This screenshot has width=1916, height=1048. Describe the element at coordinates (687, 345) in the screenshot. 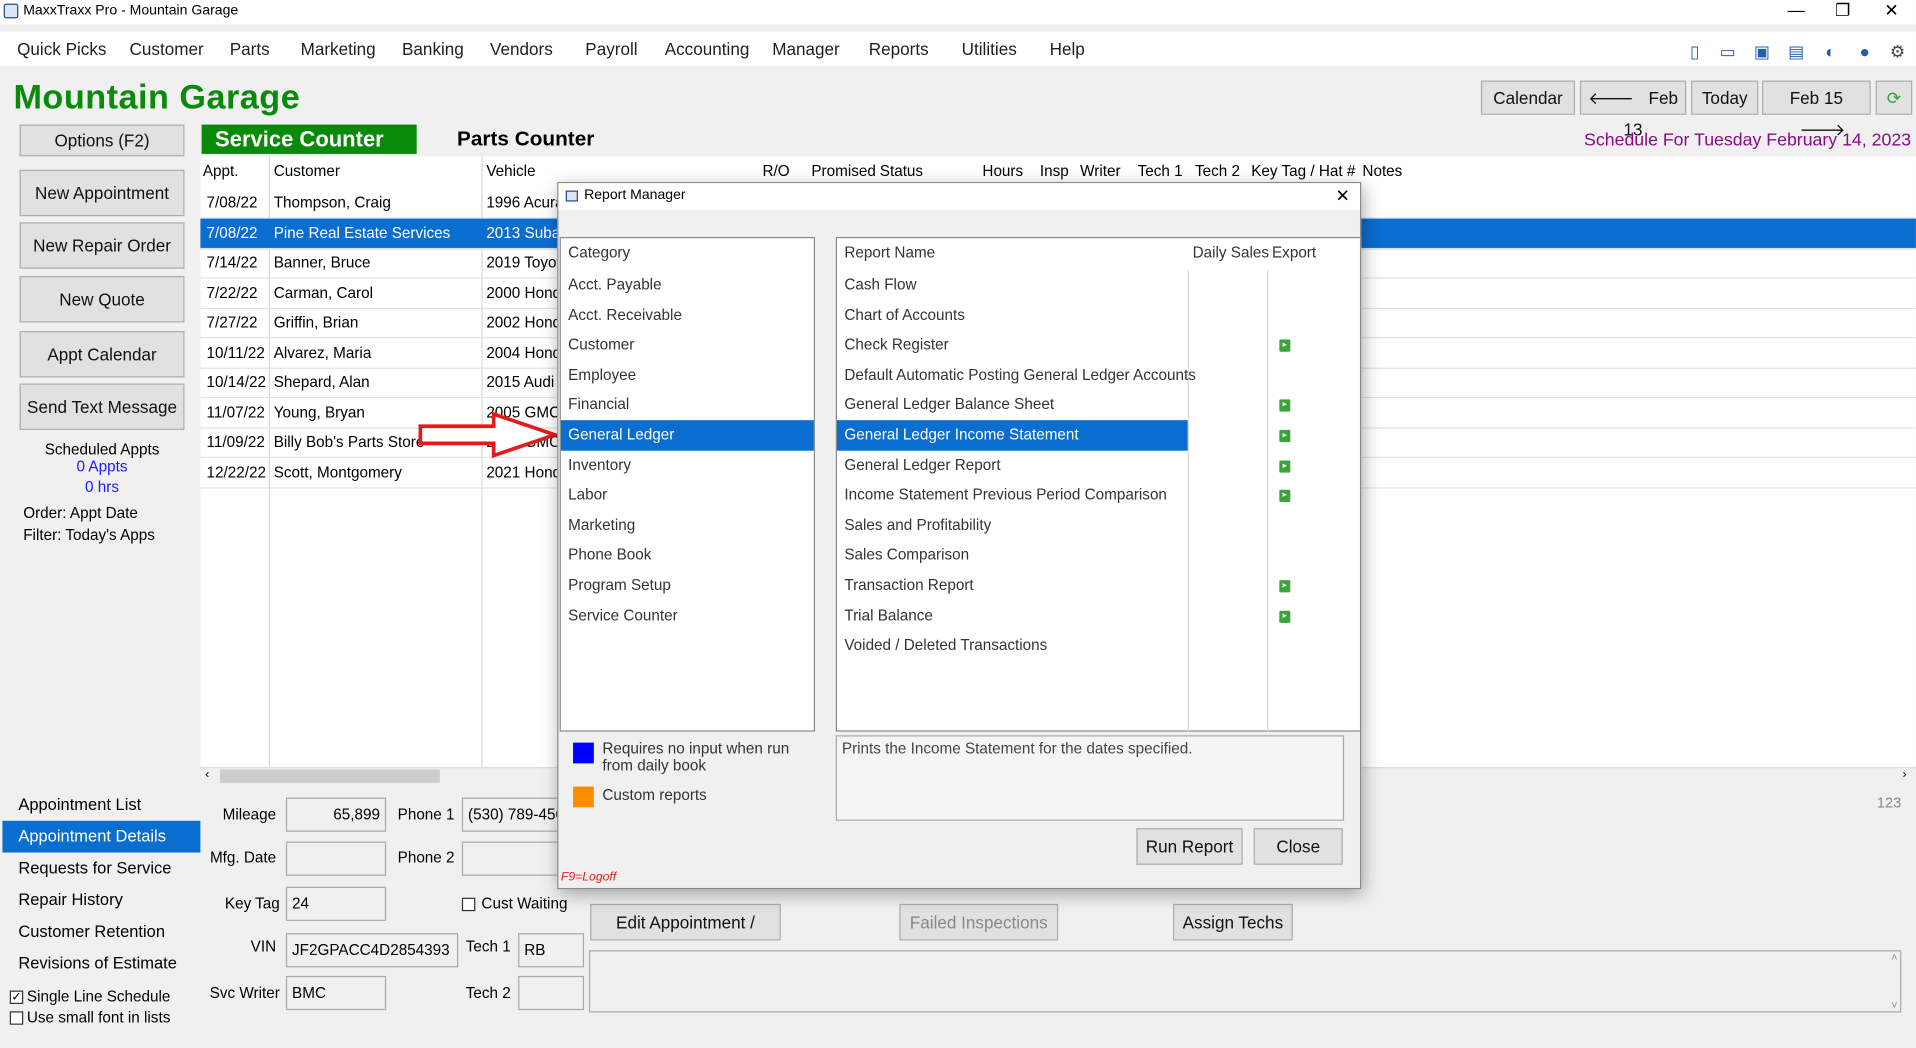

I see `category-item: Customer` at that location.